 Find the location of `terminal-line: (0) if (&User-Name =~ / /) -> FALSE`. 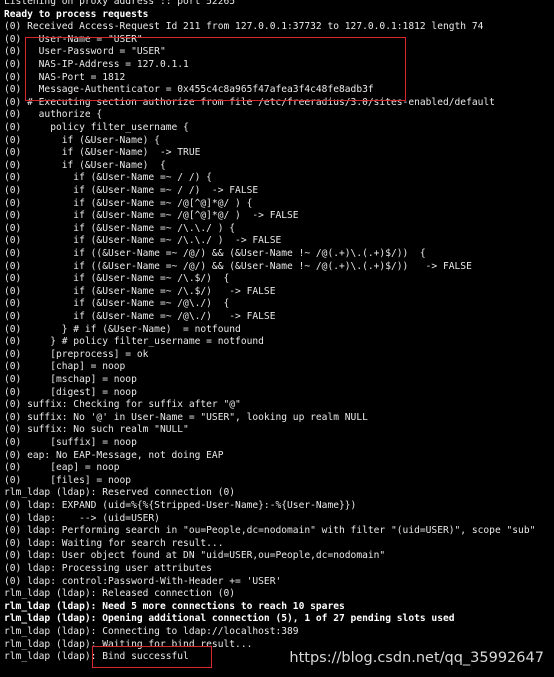

terminal-line: (0) if (&User-Name =~ / /) -> FALSE is located at coordinates (131, 190).